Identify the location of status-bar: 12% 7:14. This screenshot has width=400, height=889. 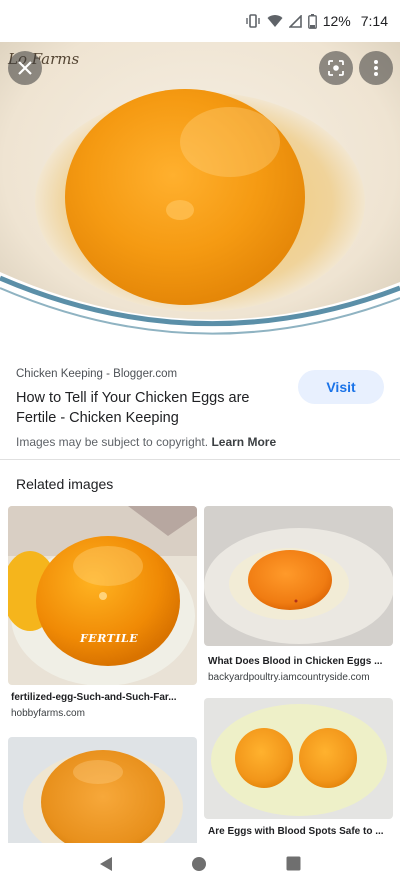
(200, 21).